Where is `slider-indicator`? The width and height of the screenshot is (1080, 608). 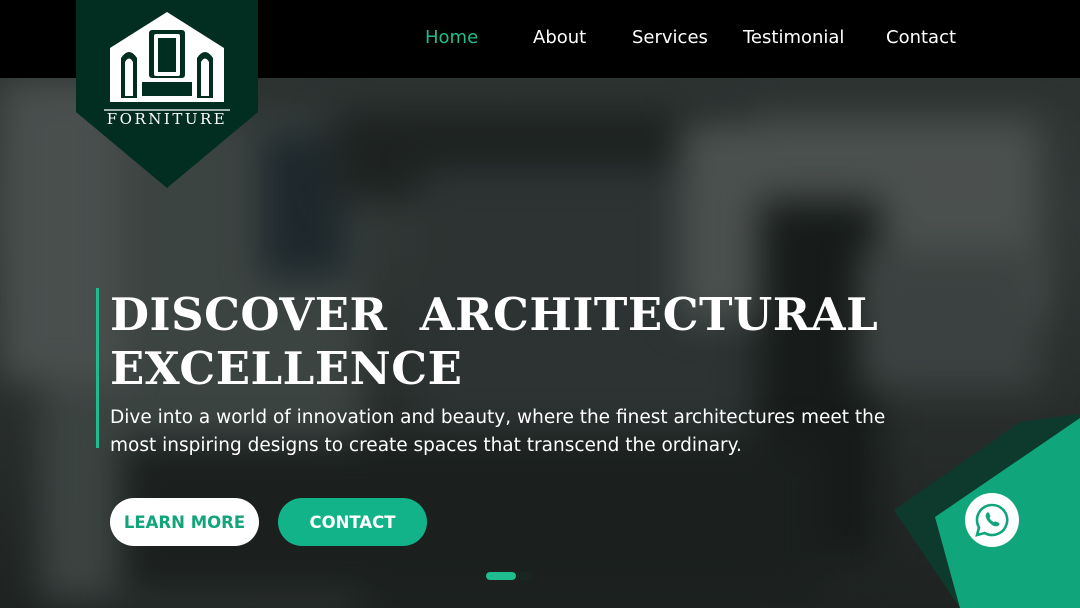 slider-indicator is located at coordinates (509, 576).